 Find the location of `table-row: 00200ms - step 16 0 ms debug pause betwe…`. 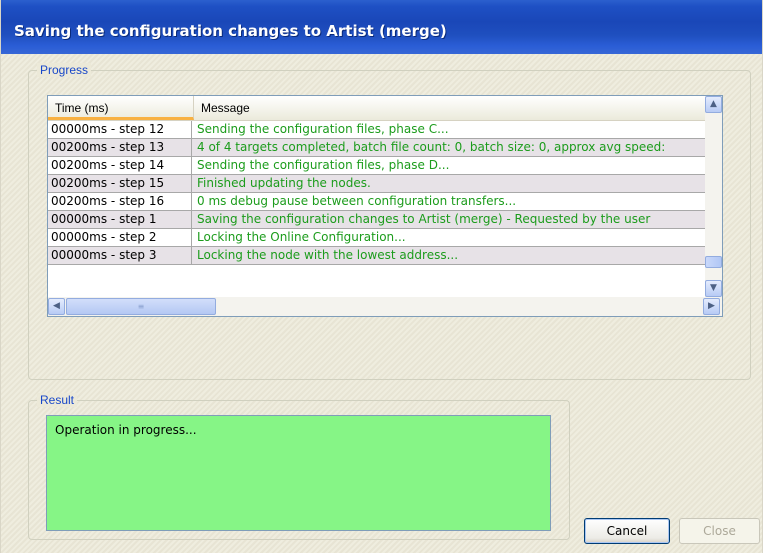

table-row: 00200ms - step 16 0 ms debug pause betwe… is located at coordinates (384, 202).